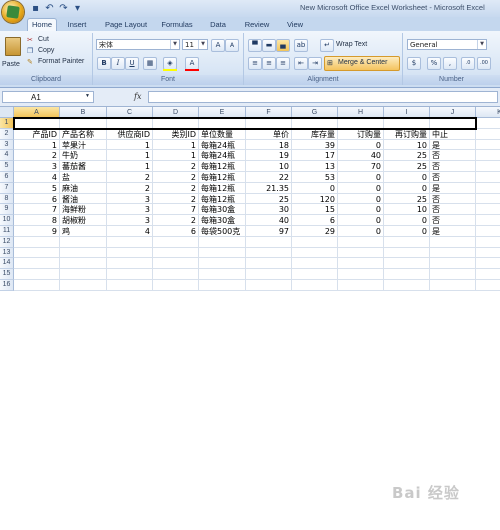  What do you see at coordinates (175, 155) in the screenshot?
I see `cell-d4: 1` at bounding box center [175, 155].